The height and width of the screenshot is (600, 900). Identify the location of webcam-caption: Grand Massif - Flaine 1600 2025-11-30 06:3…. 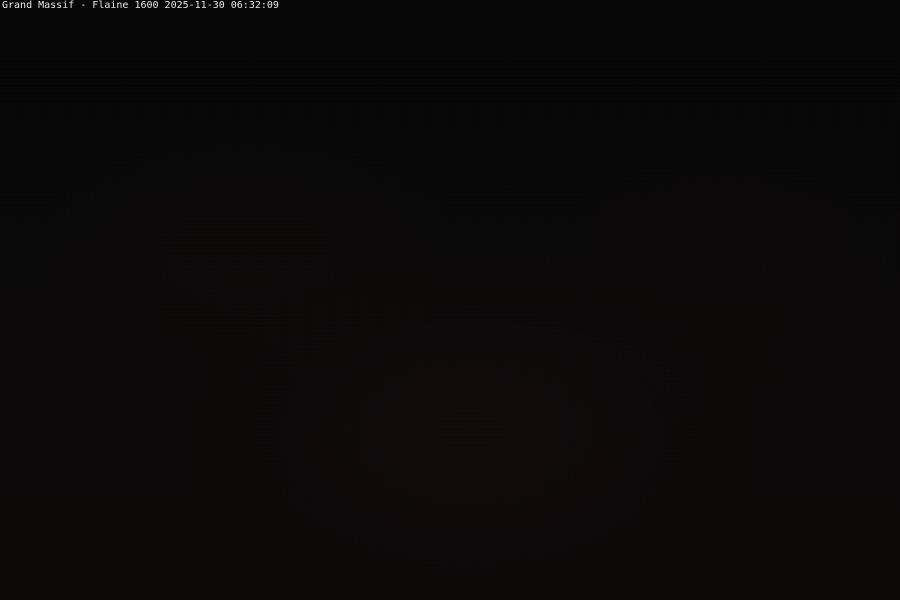
(140, 6).